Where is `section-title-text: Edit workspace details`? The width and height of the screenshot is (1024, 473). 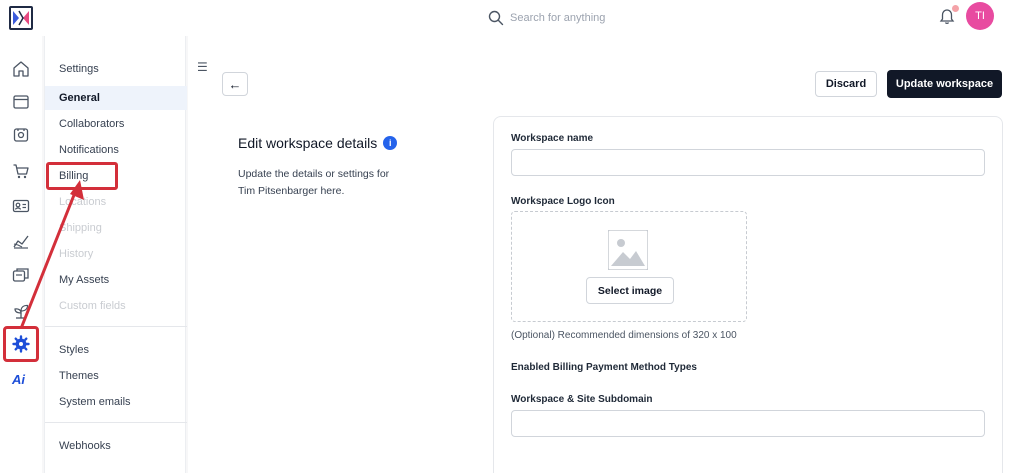
section-title-text: Edit workspace details is located at coordinates (308, 143).